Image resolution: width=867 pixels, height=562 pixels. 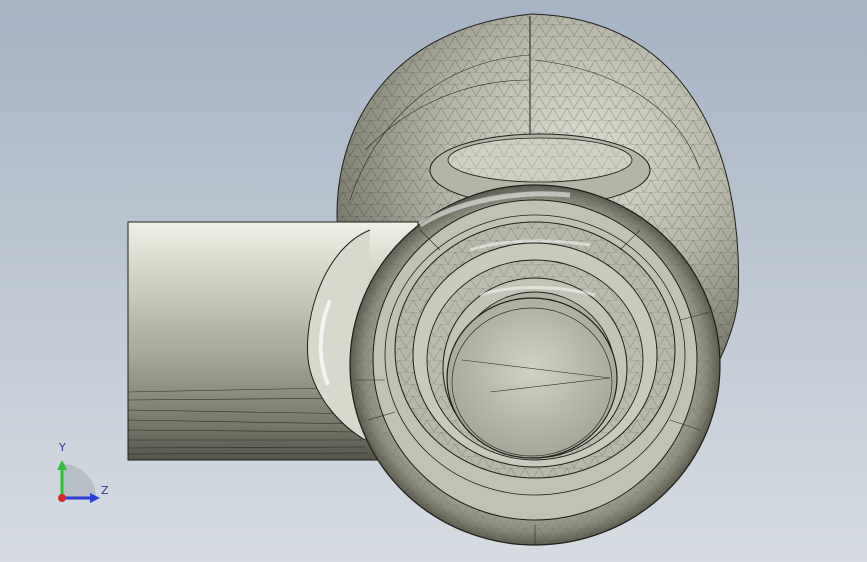 I want to click on axis-y-label: Y, so click(x=62, y=447).